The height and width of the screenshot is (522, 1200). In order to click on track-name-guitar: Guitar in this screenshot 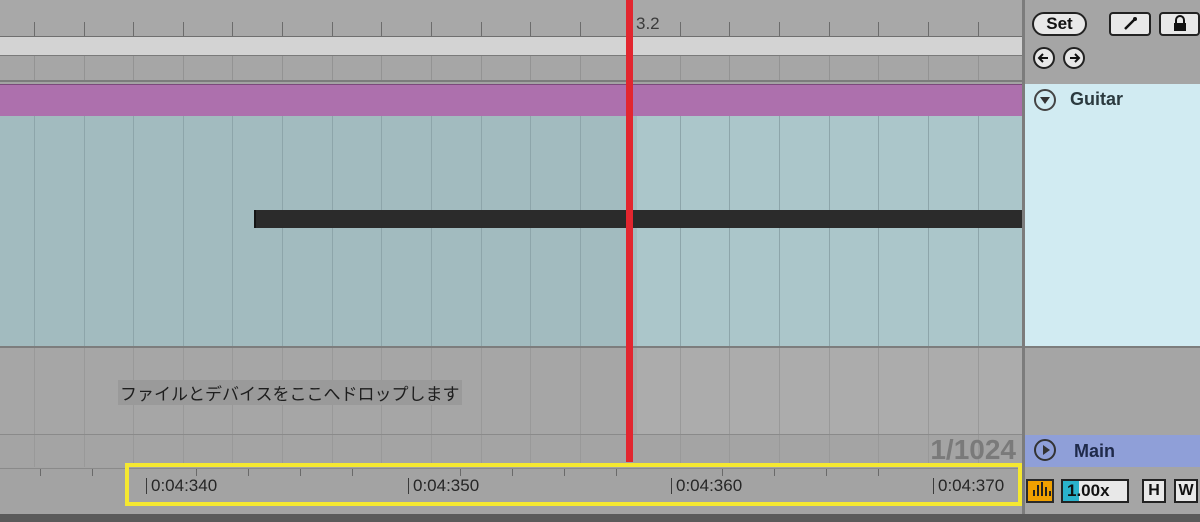, I will do `click(1096, 99)`.